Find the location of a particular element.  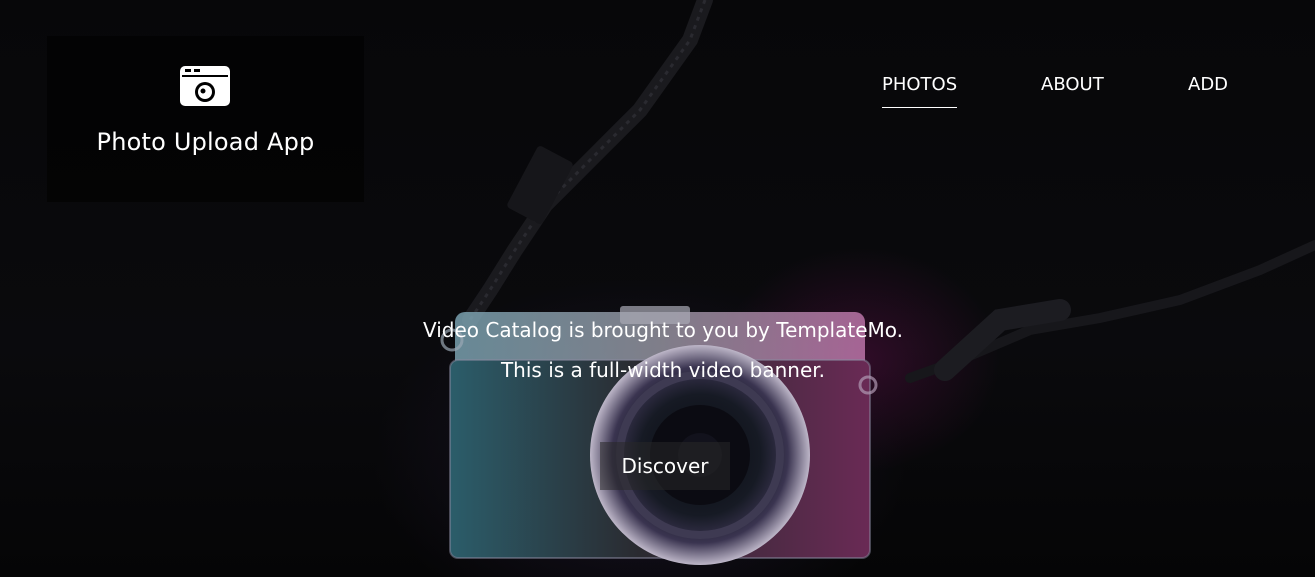

nav-item-photos: PHOTOS is located at coordinates (920, 91).